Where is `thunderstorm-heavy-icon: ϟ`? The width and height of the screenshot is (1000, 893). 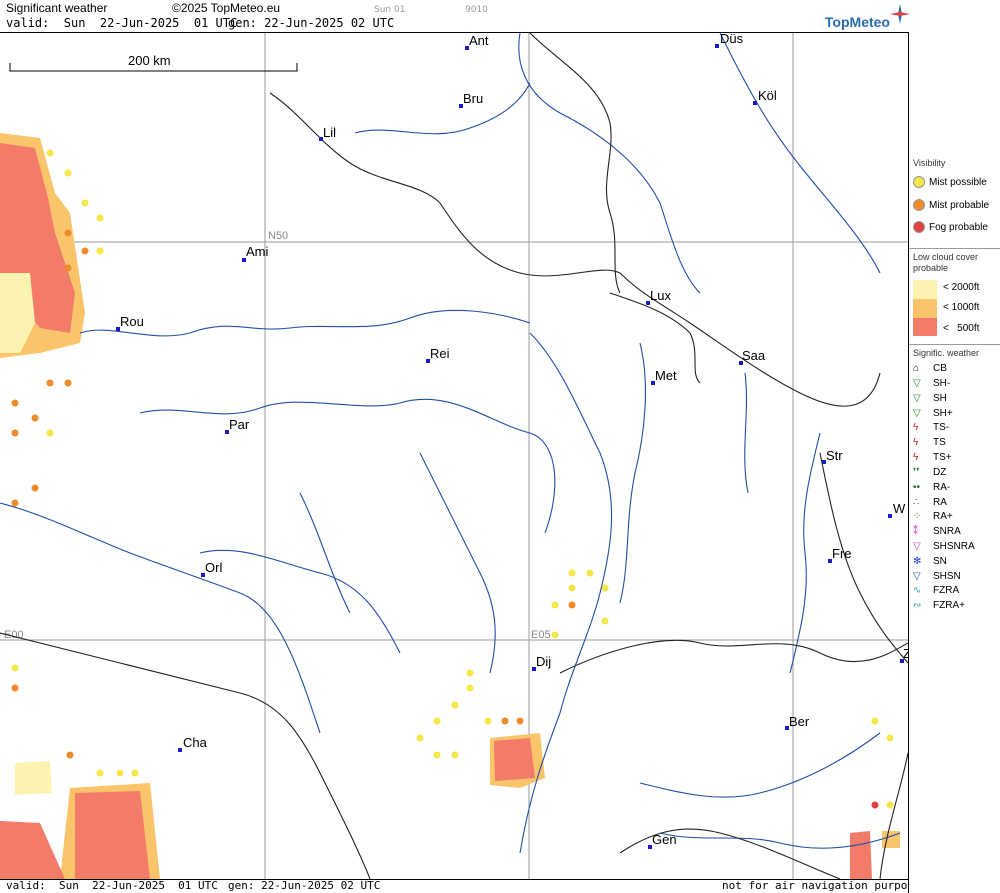
thunderstorm-heavy-icon: ϟ is located at coordinates (916, 457).